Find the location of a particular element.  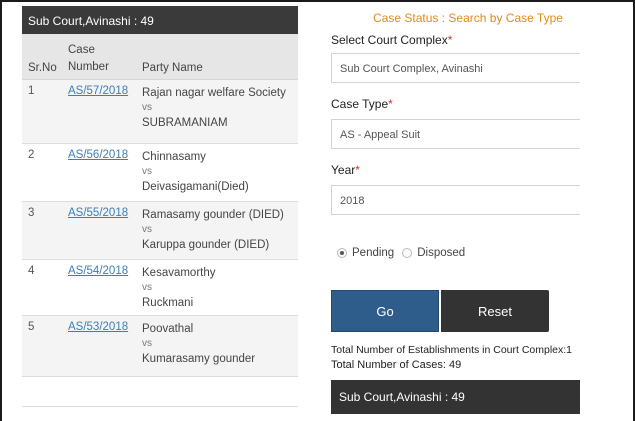

results-header: Sub Court,Avinashi : 49 is located at coordinates (160, 20).